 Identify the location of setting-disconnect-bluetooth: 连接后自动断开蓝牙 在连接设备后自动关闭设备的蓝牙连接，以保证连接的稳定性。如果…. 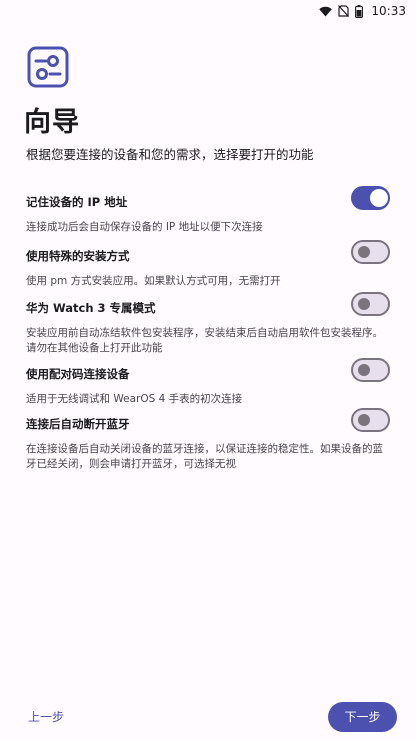
(209, 440).